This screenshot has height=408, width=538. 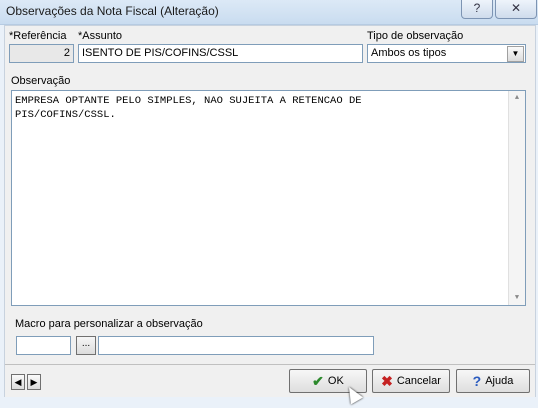 What do you see at coordinates (41, 53) in the screenshot?
I see `referencia-field: 2` at bounding box center [41, 53].